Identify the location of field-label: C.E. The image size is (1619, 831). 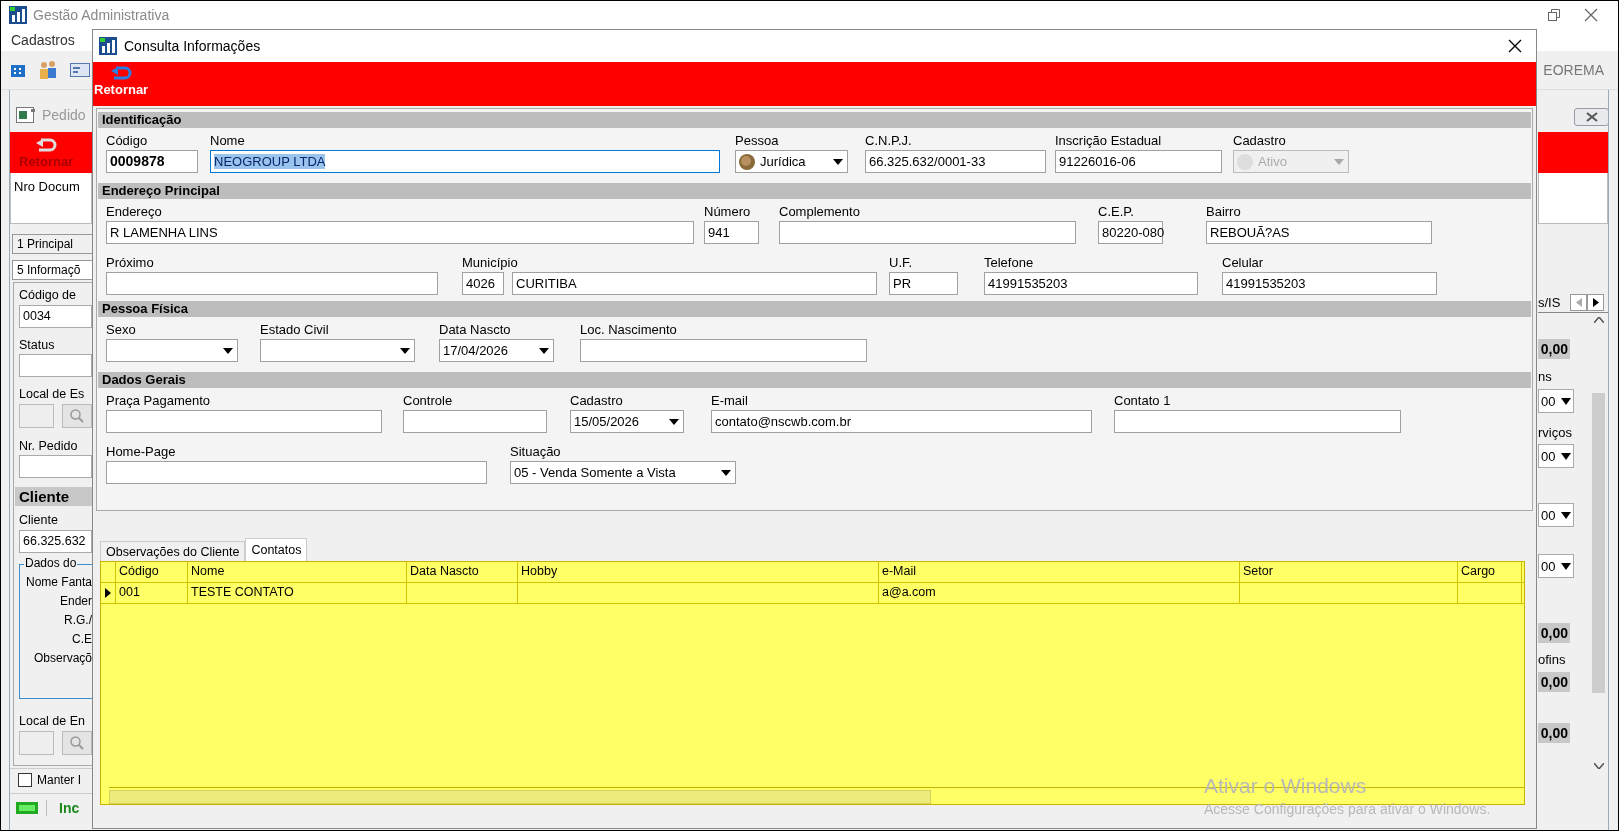
(82, 638).